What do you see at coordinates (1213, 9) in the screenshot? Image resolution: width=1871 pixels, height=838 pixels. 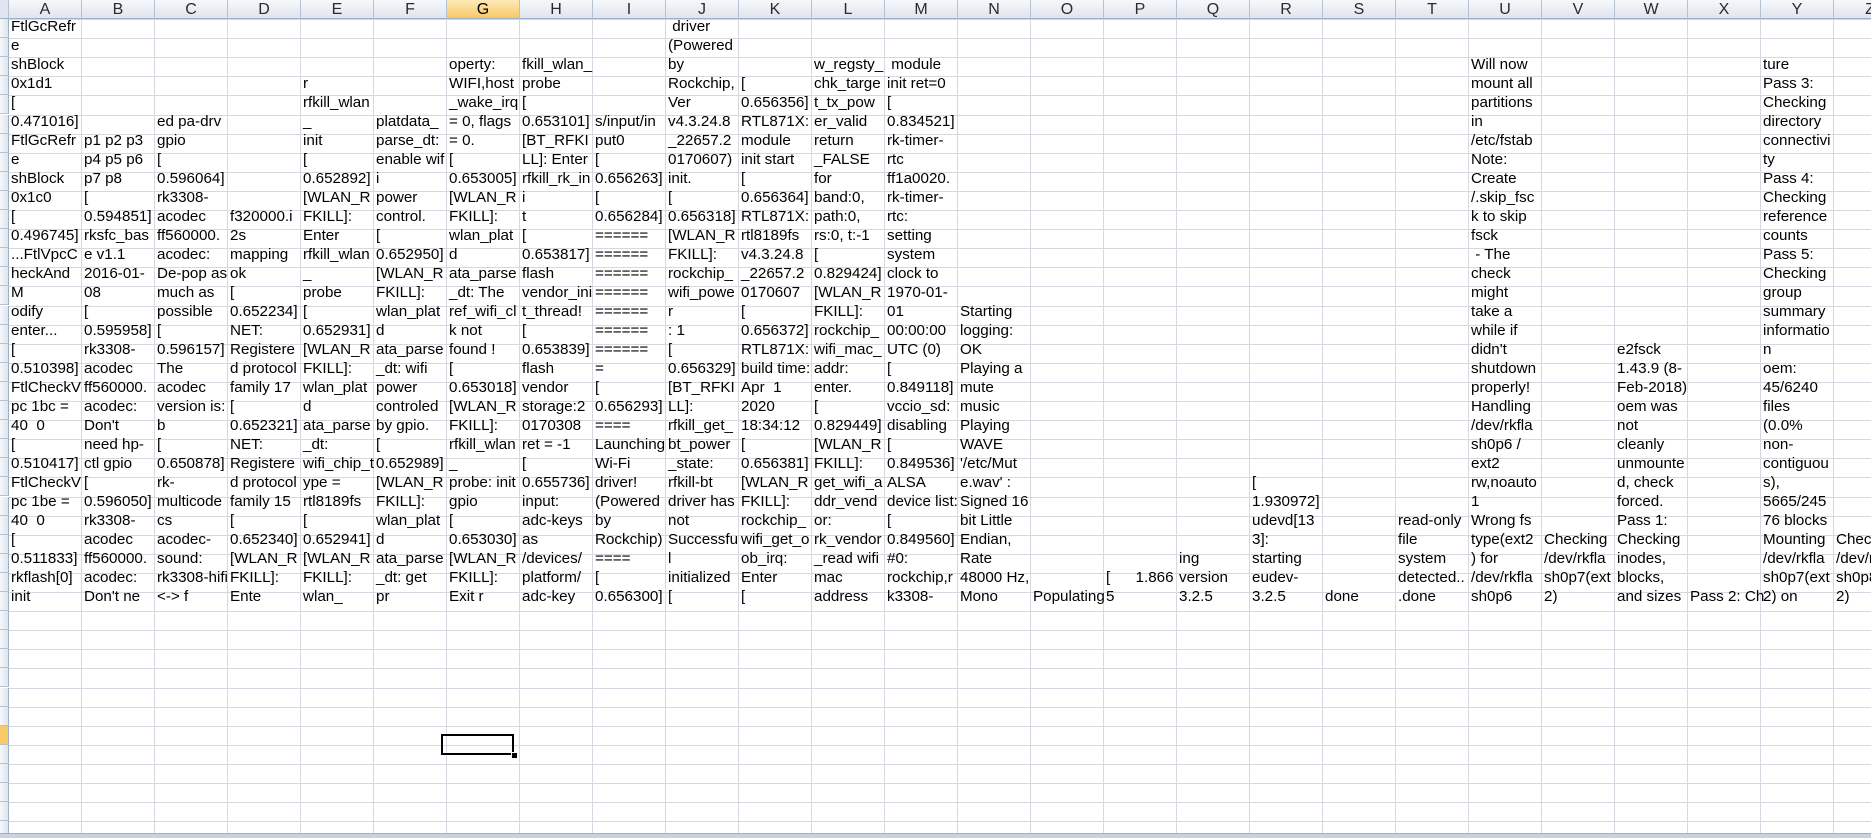 I see `column-header-q: Q` at bounding box center [1213, 9].